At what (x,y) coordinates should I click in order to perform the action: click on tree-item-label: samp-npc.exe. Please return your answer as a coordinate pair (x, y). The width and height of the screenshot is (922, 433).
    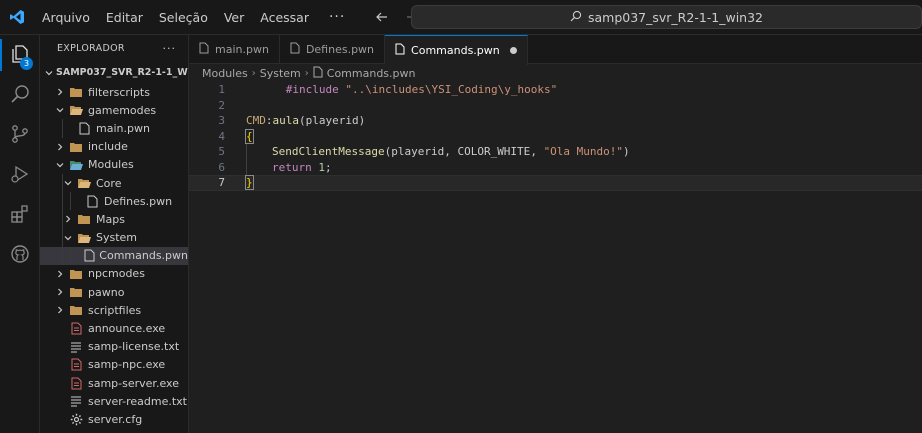
    Looking at the image, I should click on (127, 365).